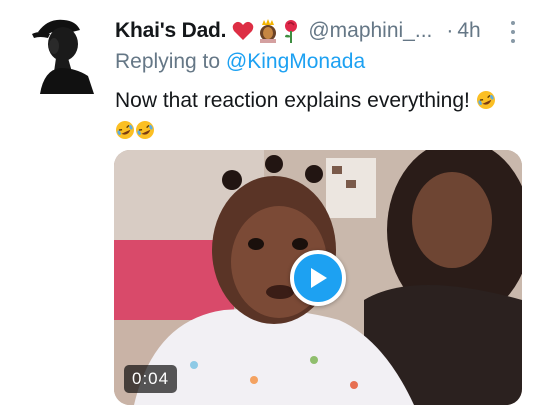 Image resolution: width=540 pixels, height=419 pixels. I want to click on name-emojis, so click(266, 31).